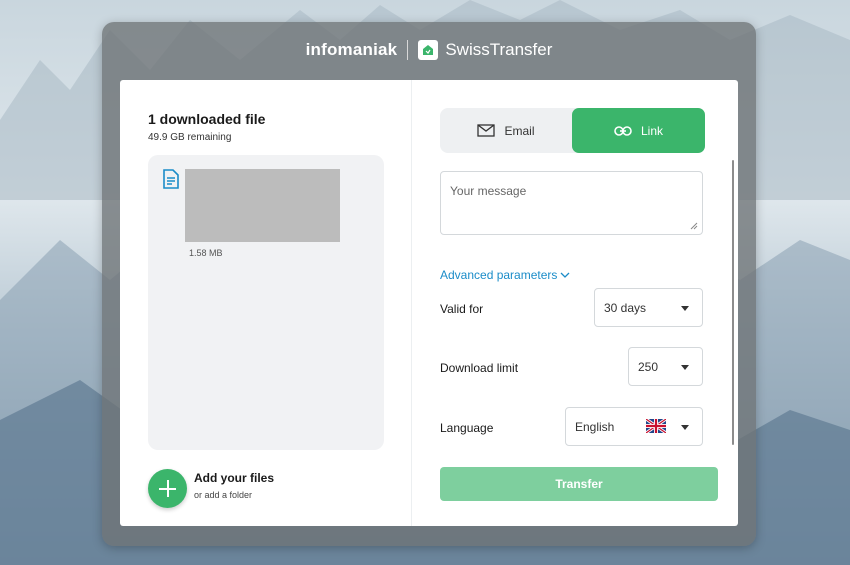  What do you see at coordinates (462, 309) in the screenshot?
I see `valid-for-label: Valid for` at bounding box center [462, 309].